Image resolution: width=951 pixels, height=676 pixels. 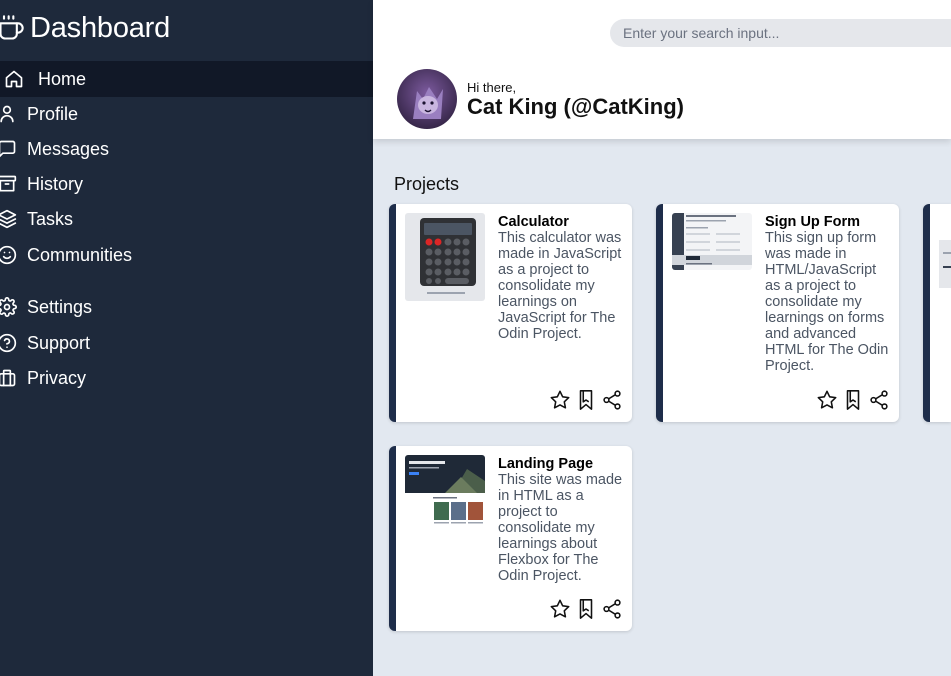 I want to click on brand: Dashboard, so click(x=85, y=28).